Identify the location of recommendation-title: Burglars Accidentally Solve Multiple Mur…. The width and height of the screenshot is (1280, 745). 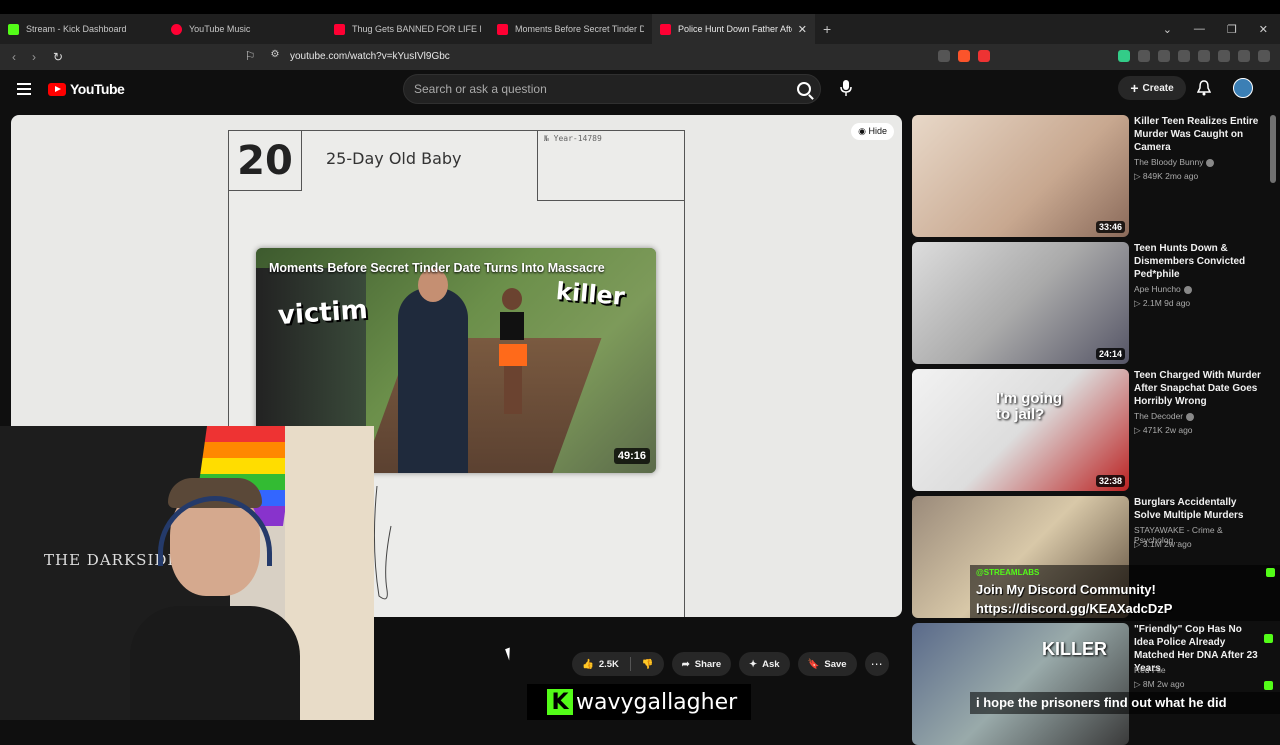
(1199, 509).